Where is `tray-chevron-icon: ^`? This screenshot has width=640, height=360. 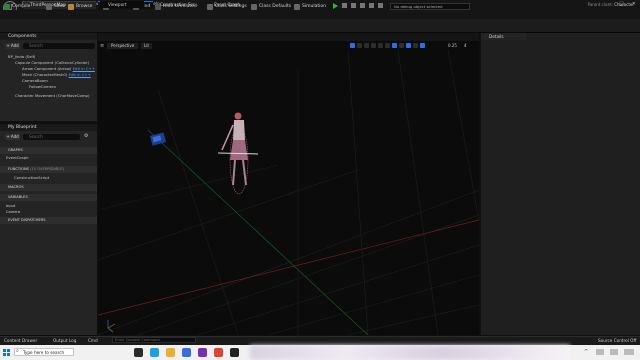
tray-chevron-icon: ^ is located at coordinates (586, 352).